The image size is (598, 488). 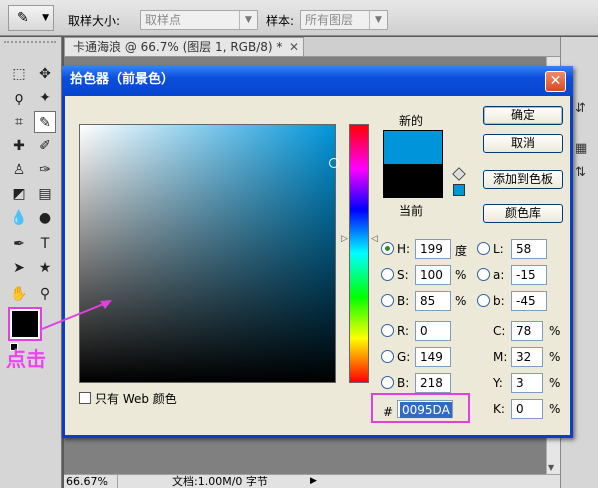 I want to click on black-label: K:, so click(x=499, y=409).